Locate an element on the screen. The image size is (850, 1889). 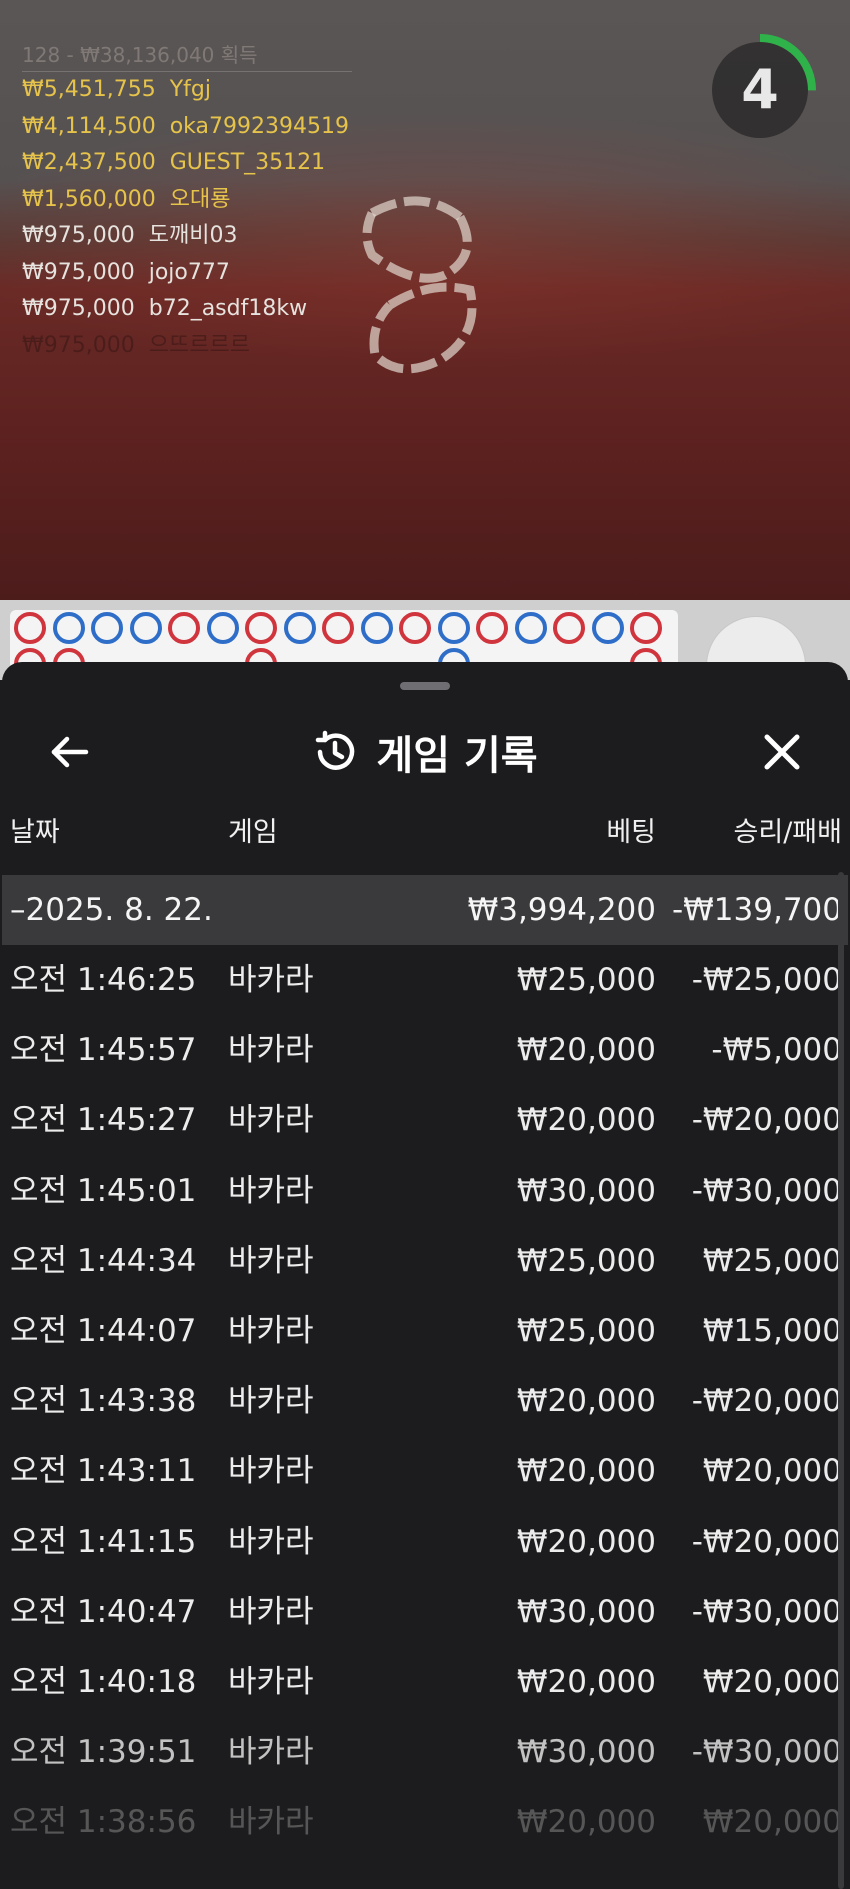
history-time: 오전 1:44:07 is located at coordinates (103, 1330).